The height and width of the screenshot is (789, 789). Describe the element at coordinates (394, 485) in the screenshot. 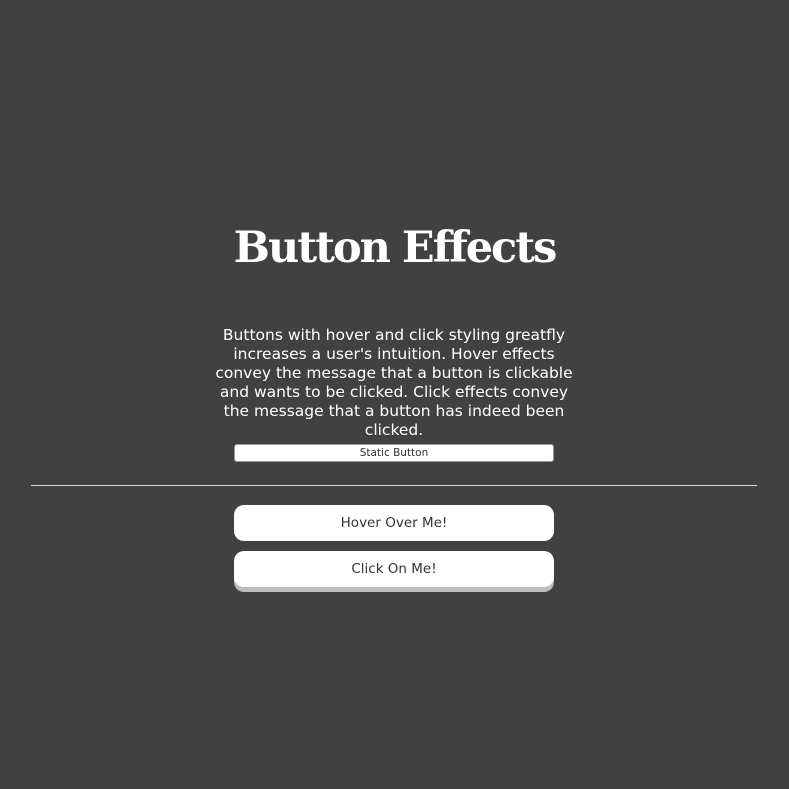

I see `divider` at that location.